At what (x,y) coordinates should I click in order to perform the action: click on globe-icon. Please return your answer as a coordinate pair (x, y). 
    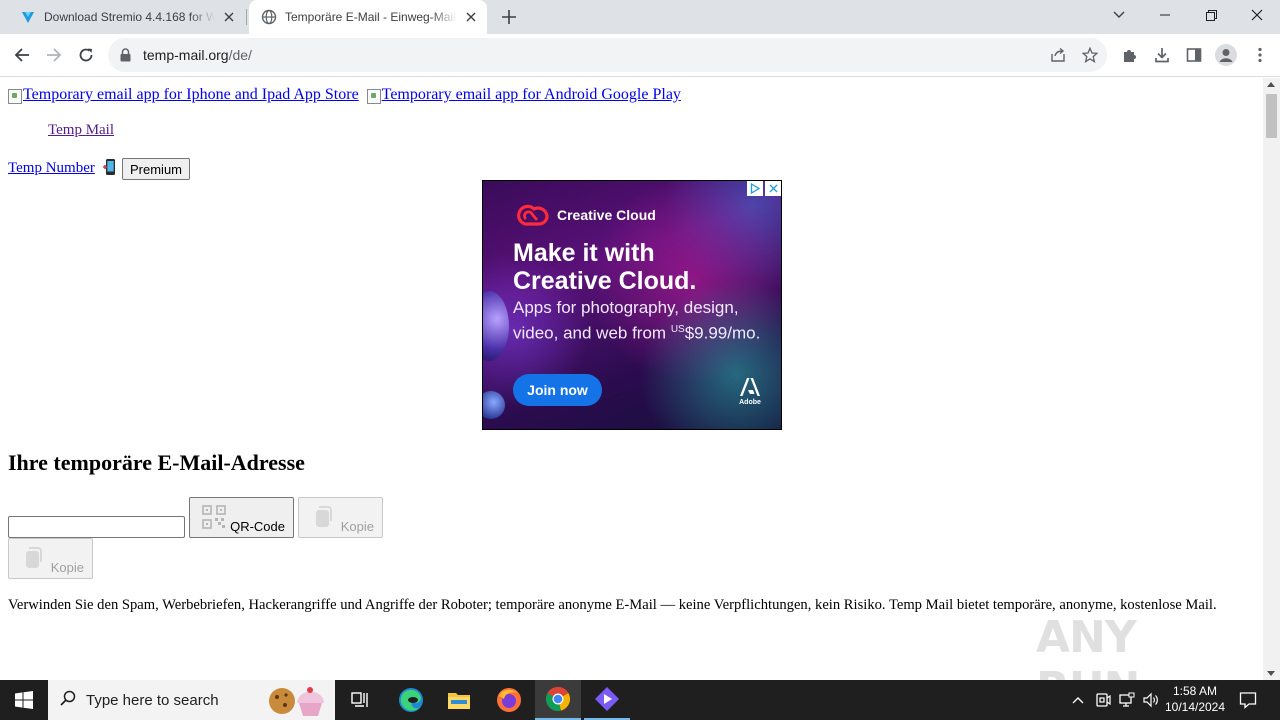
    Looking at the image, I should click on (269, 17).